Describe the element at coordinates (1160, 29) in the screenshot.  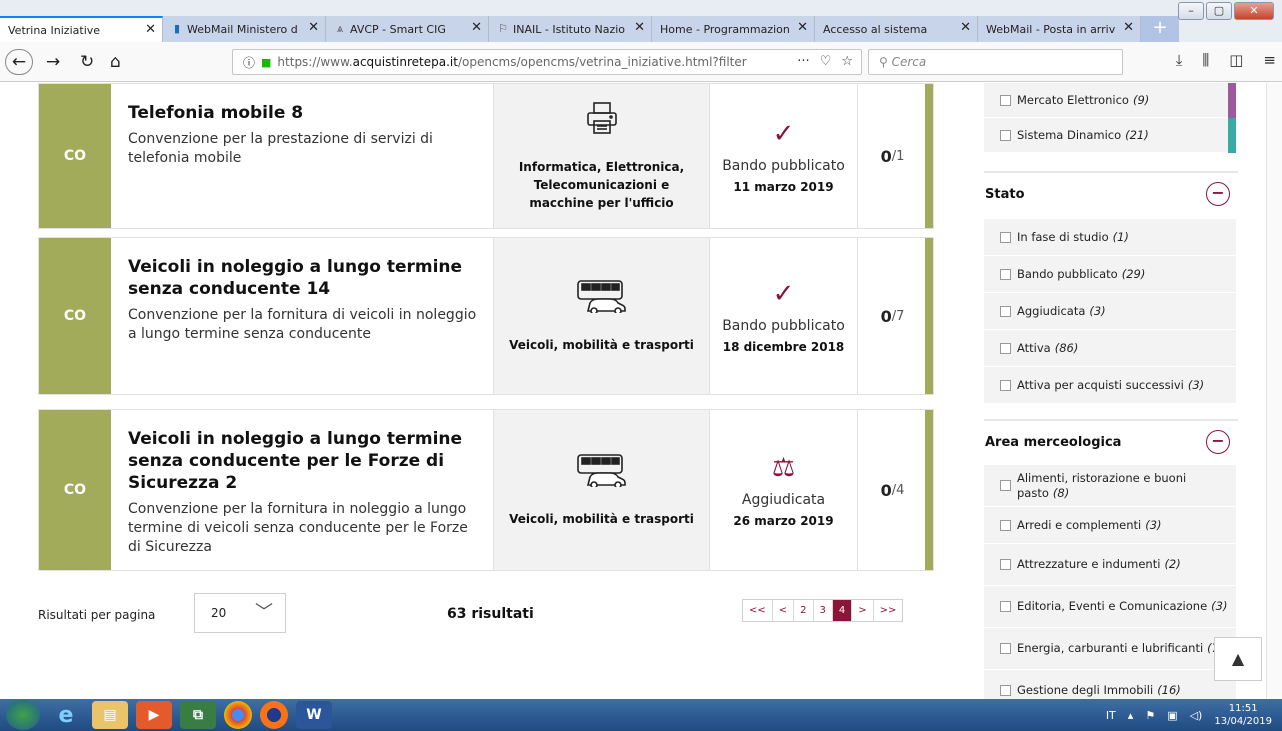
I see `new-tab-button: +` at that location.